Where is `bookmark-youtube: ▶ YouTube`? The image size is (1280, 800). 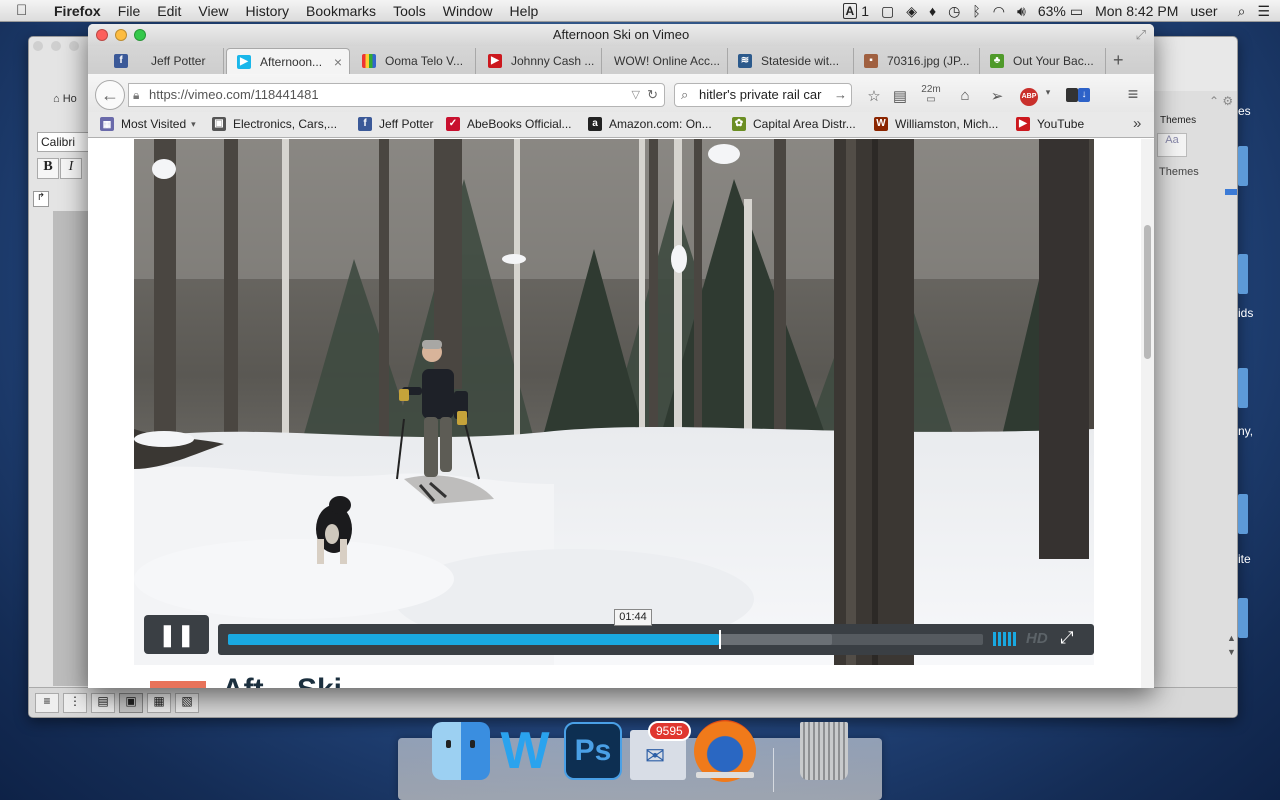
bookmark-youtube: ▶ YouTube is located at coordinates (1050, 124).